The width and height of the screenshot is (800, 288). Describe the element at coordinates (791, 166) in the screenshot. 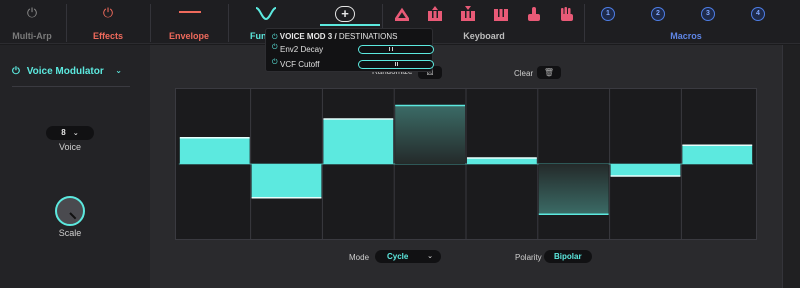

I see `scrollbar` at that location.